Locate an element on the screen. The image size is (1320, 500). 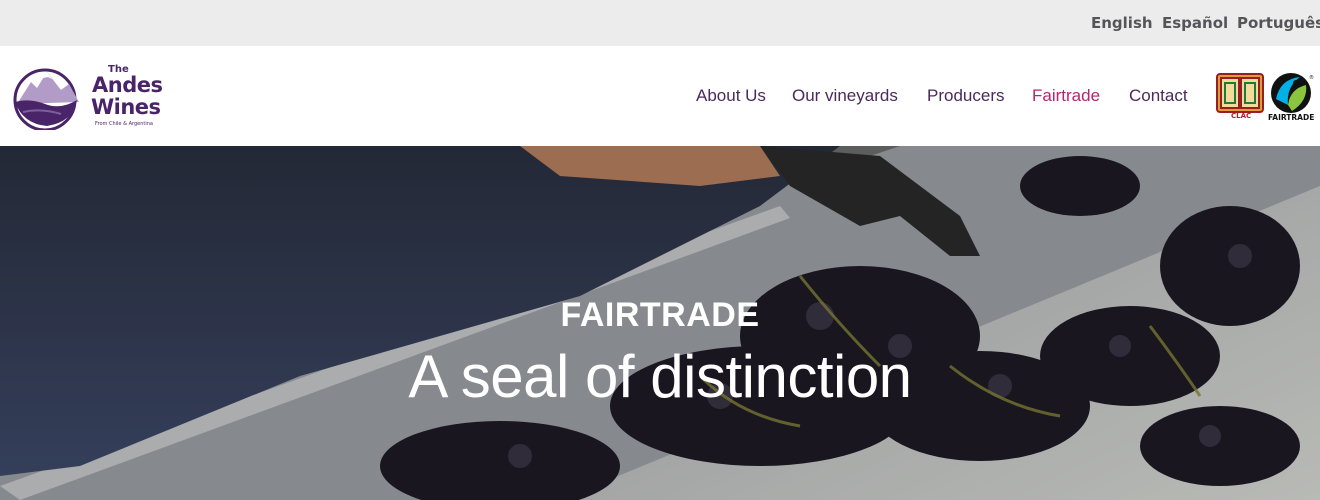
nav-contact: Contact is located at coordinates (1158, 96).